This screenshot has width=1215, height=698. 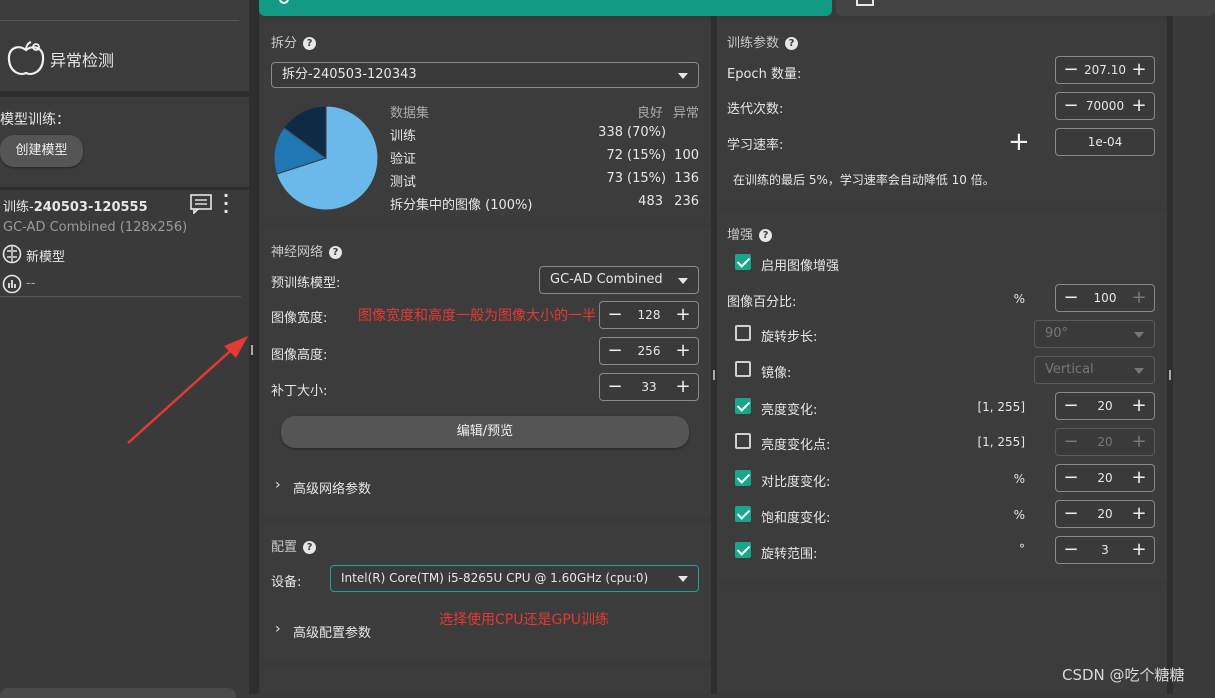 I want to click on annotation-arrow, so click(x=187, y=390).